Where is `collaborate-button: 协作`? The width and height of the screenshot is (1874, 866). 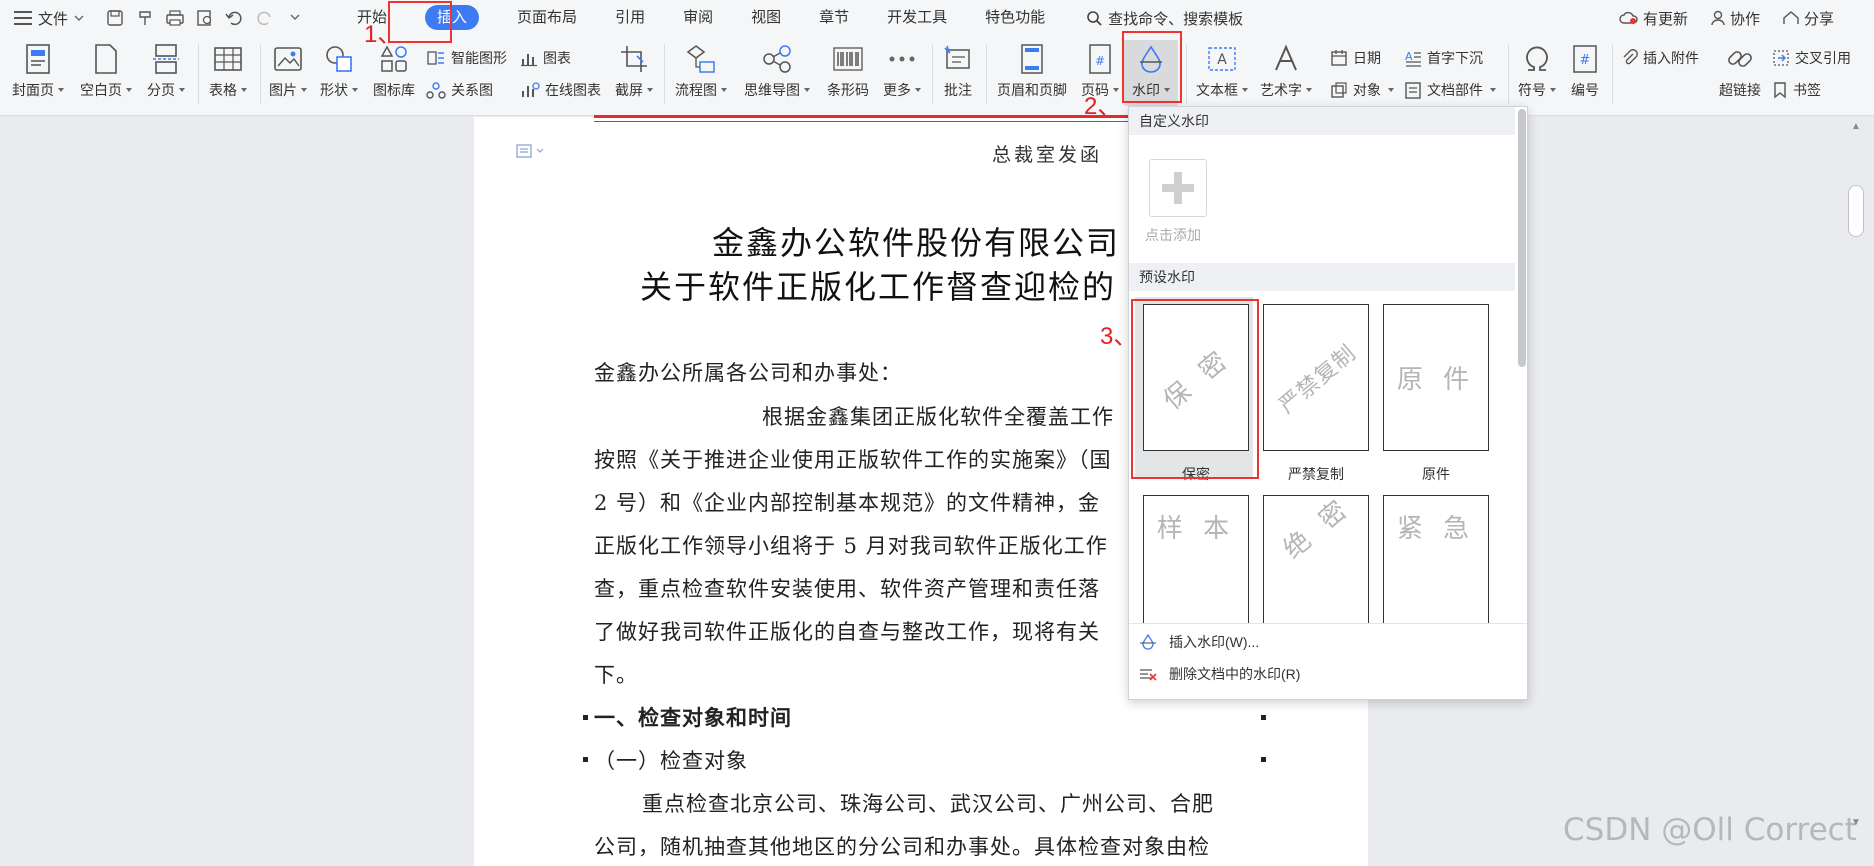 collaborate-button: 协作 is located at coordinates (1735, 18).